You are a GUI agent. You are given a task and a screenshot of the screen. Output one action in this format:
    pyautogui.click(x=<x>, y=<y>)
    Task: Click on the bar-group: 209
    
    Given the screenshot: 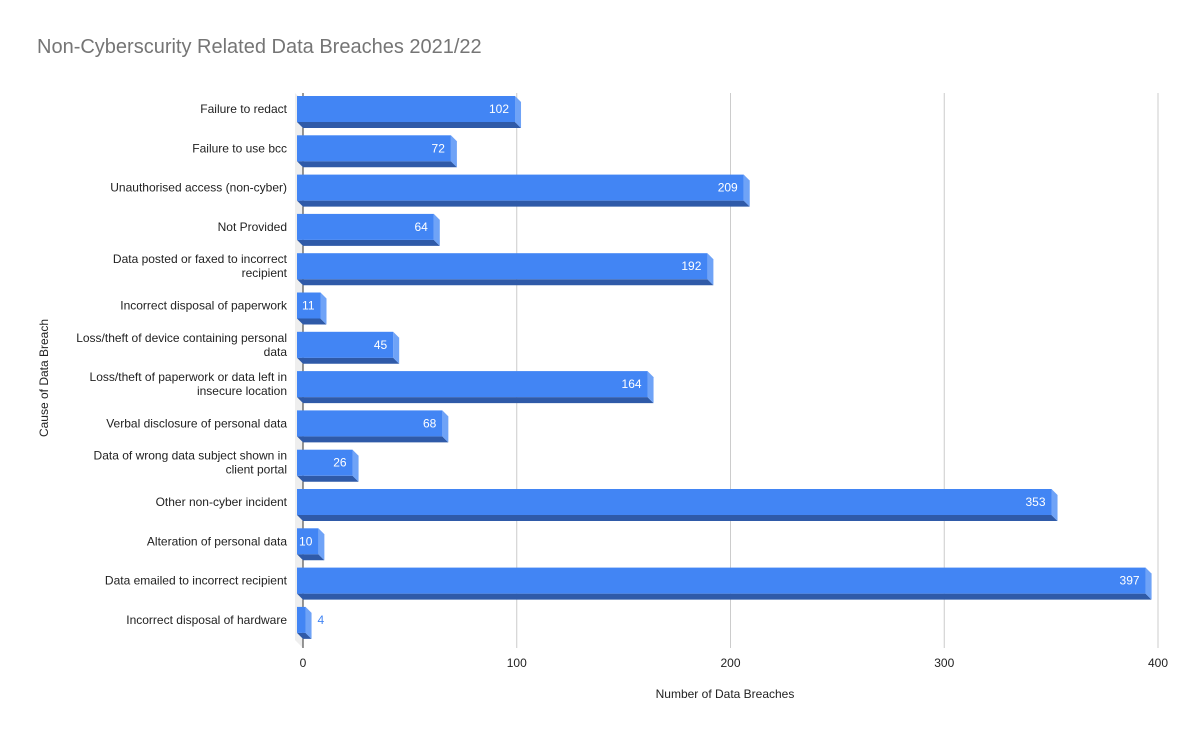 What is the action you would take?
    pyautogui.click(x=523, y=190)
    